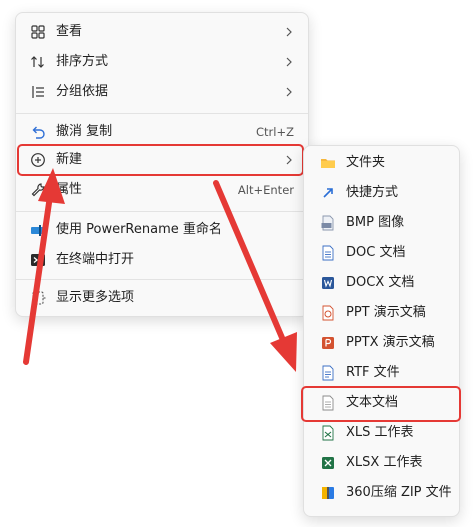 The height and width of the screenshot is (527, 474). Describe the element at coordinates (84, 131) in the screenshot. I see `menu-item-label: 撤消 复制` at that location.